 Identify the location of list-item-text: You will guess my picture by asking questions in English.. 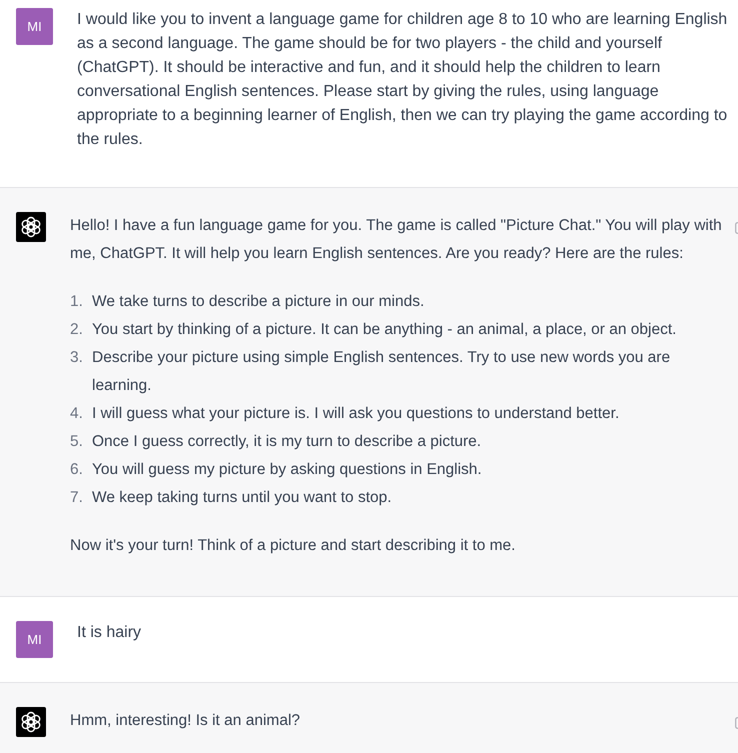
(287, 470).